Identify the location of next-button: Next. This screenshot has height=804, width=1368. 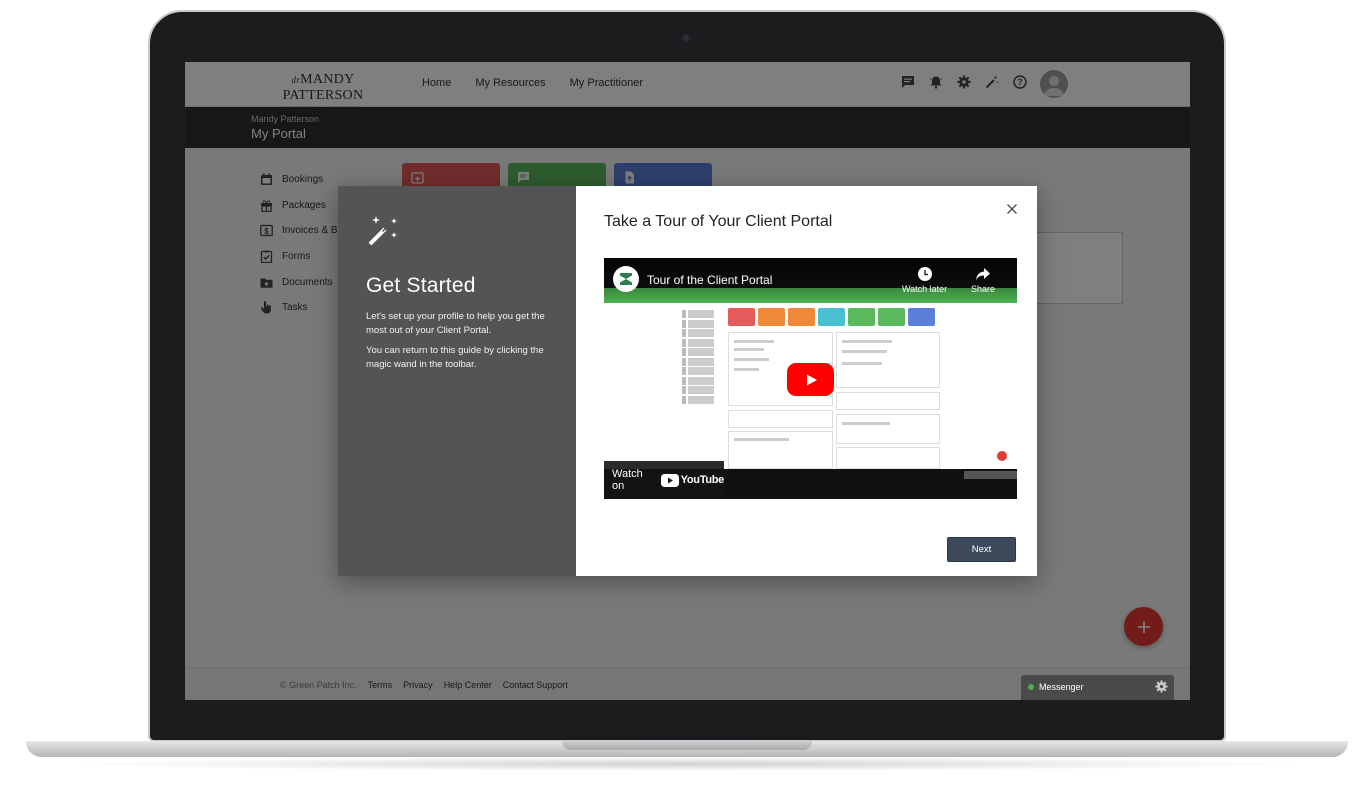
(981, 549).